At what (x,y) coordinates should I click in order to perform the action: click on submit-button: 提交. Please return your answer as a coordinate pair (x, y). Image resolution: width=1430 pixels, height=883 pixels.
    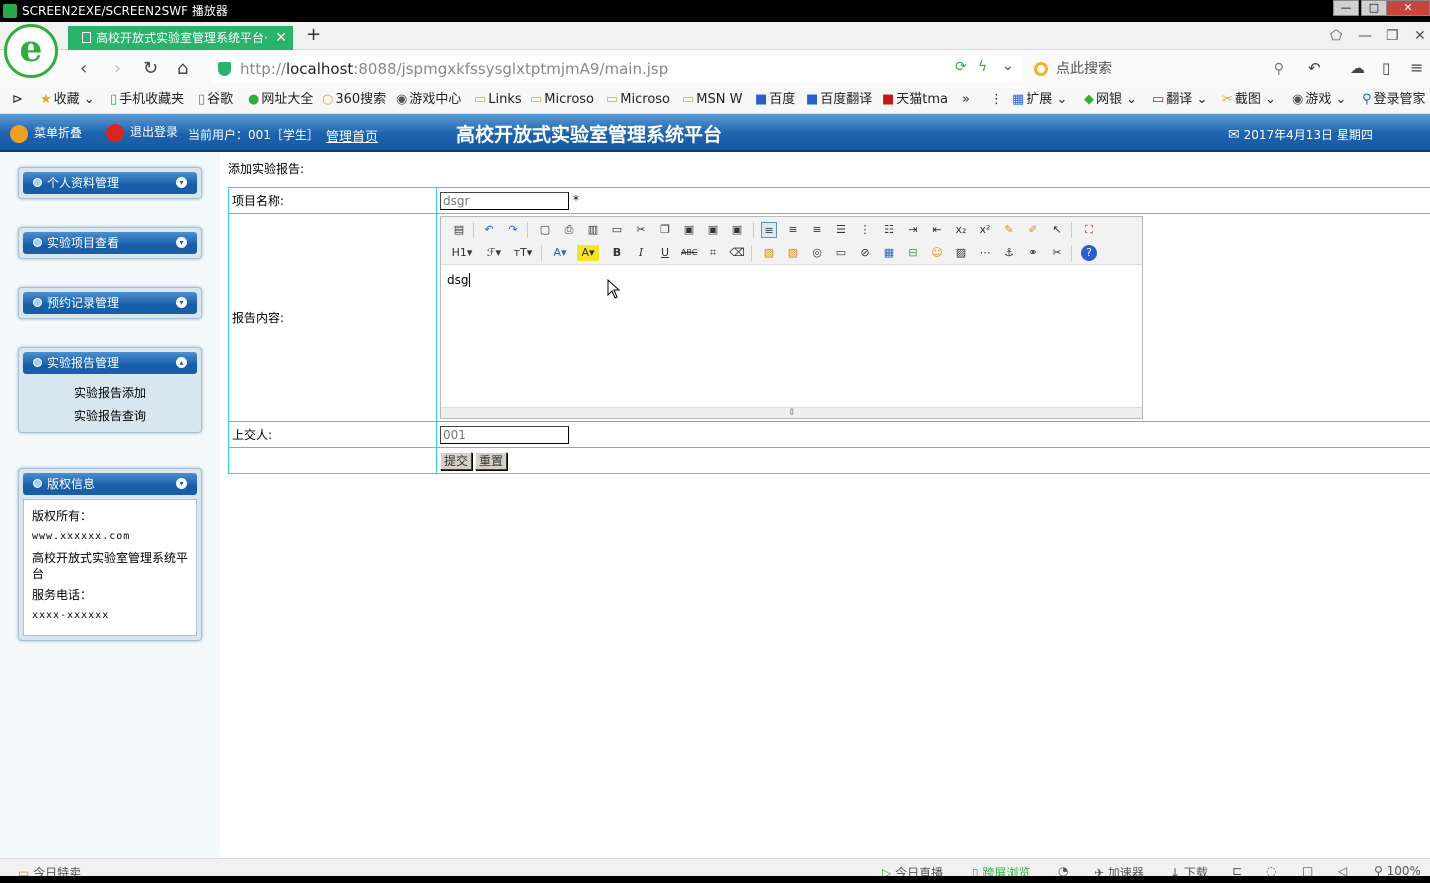
    Looking at the image, I should click on (456, 460).